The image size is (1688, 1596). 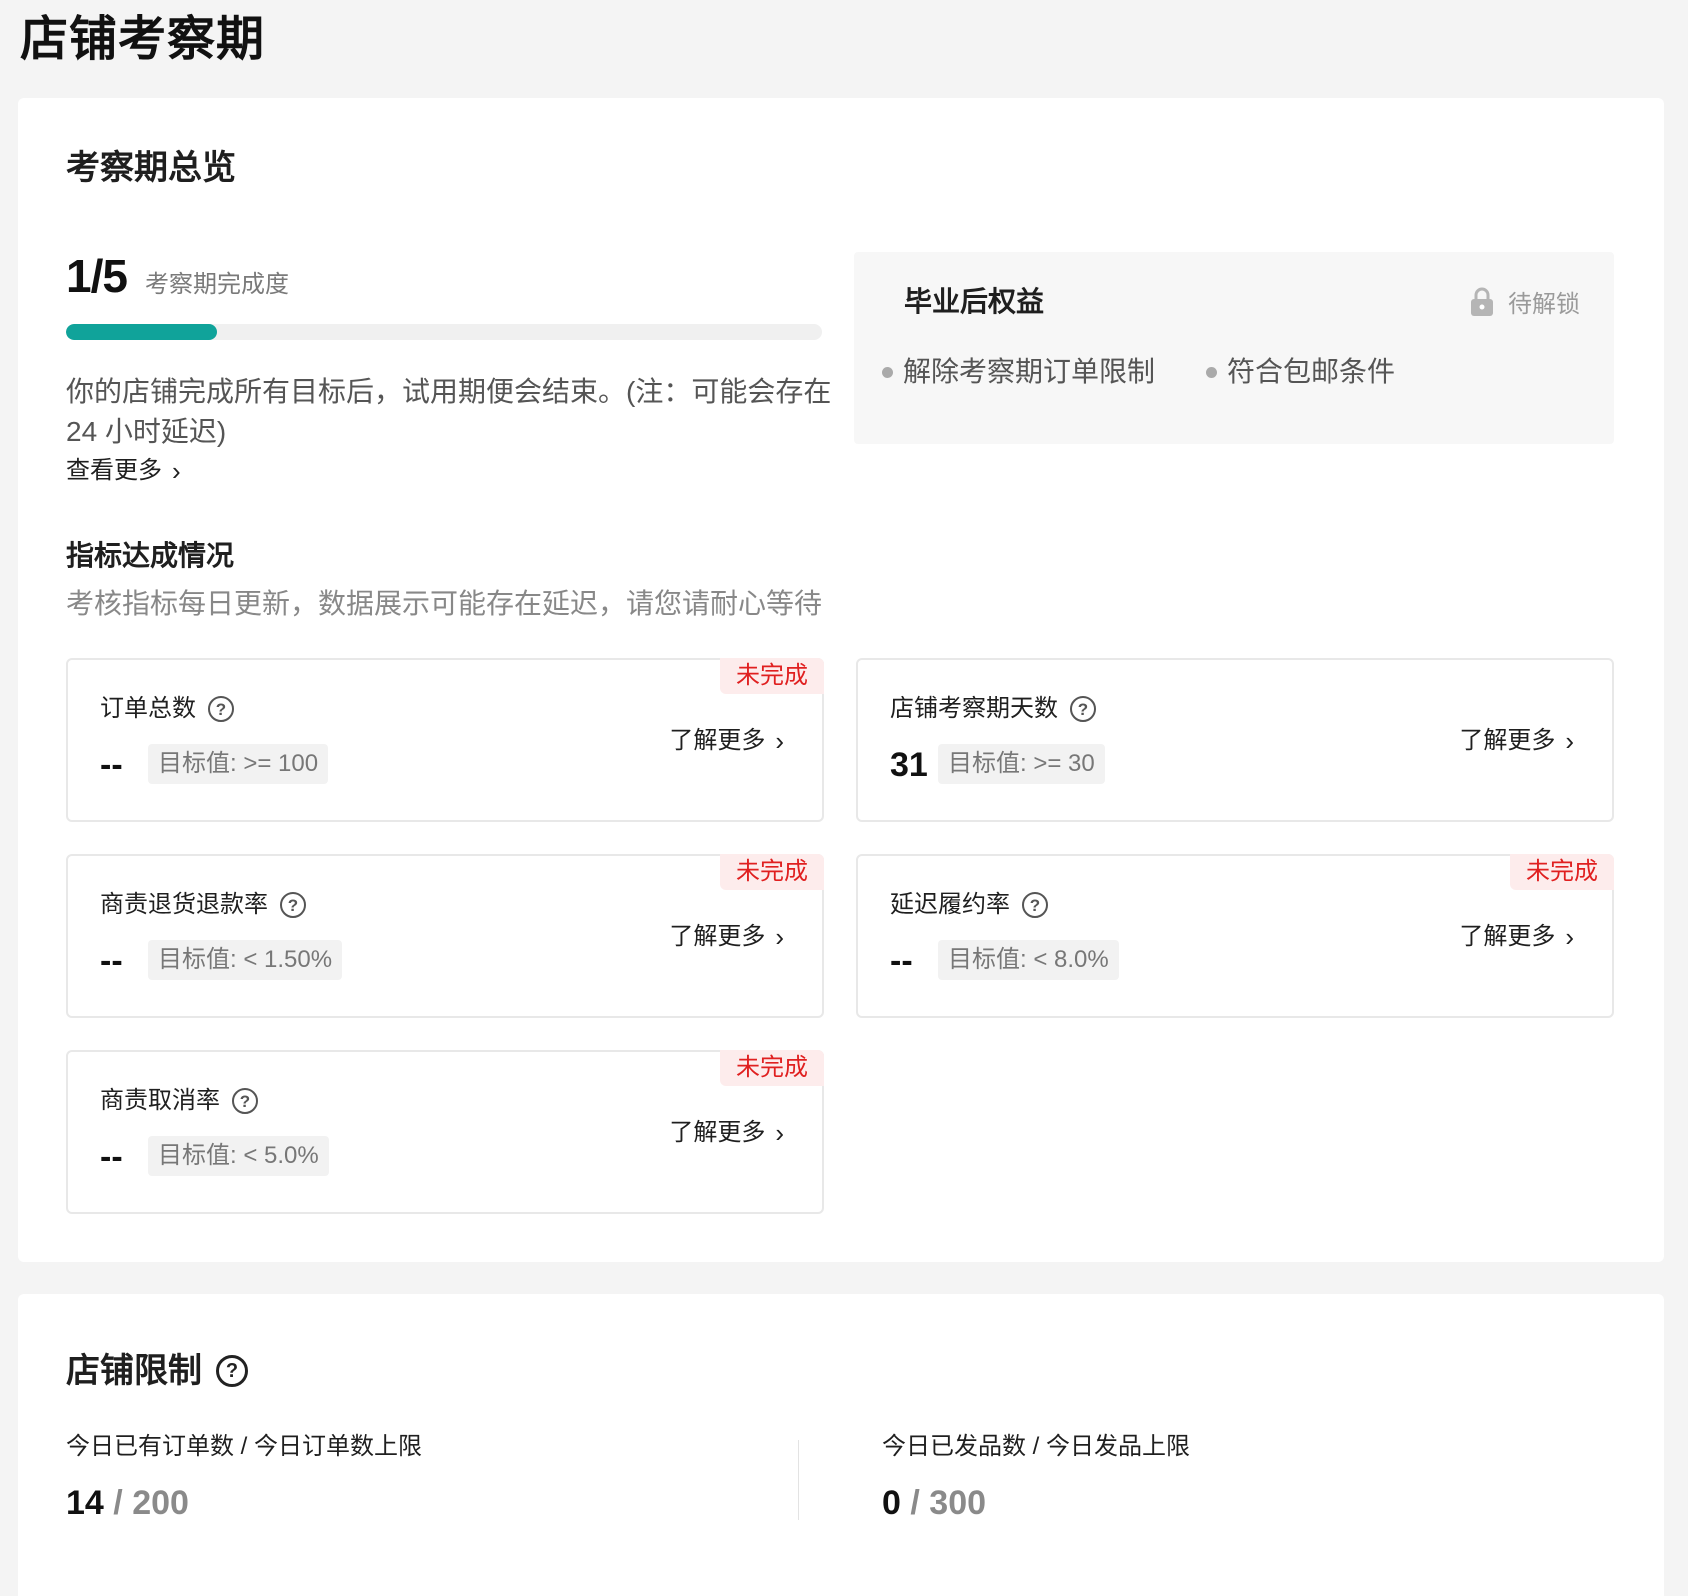 What do you see at coordinates (445, 1132) in the screenshot?
I see `metric-card-cancellation-rate: 未完成 商责取消率 ? -- 目标值: < 5.0% 了解更多 ›` at bounding box center [445, 1132].